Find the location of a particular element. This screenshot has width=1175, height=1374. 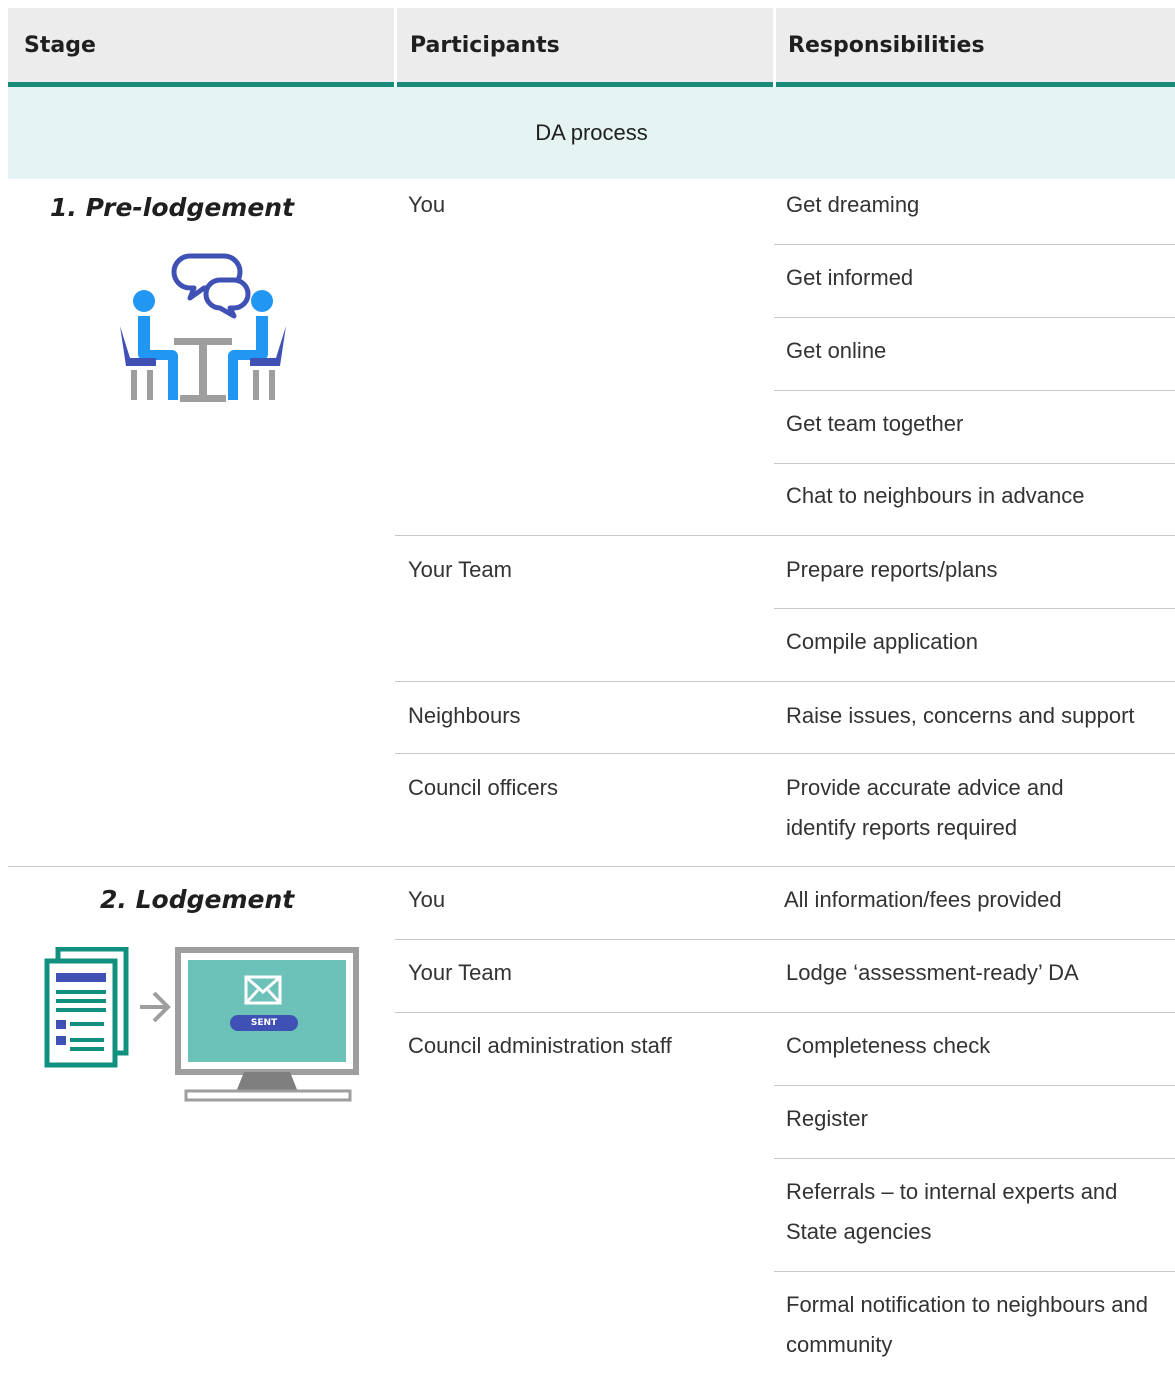

section-title: DA process is located at coordinates (591, 133).